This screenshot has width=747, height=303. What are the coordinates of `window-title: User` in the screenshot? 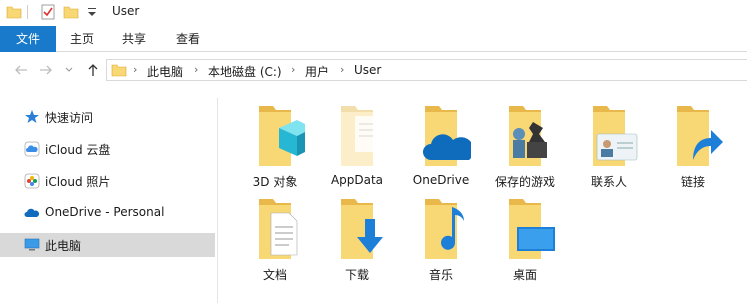 It's located at (126, 11).